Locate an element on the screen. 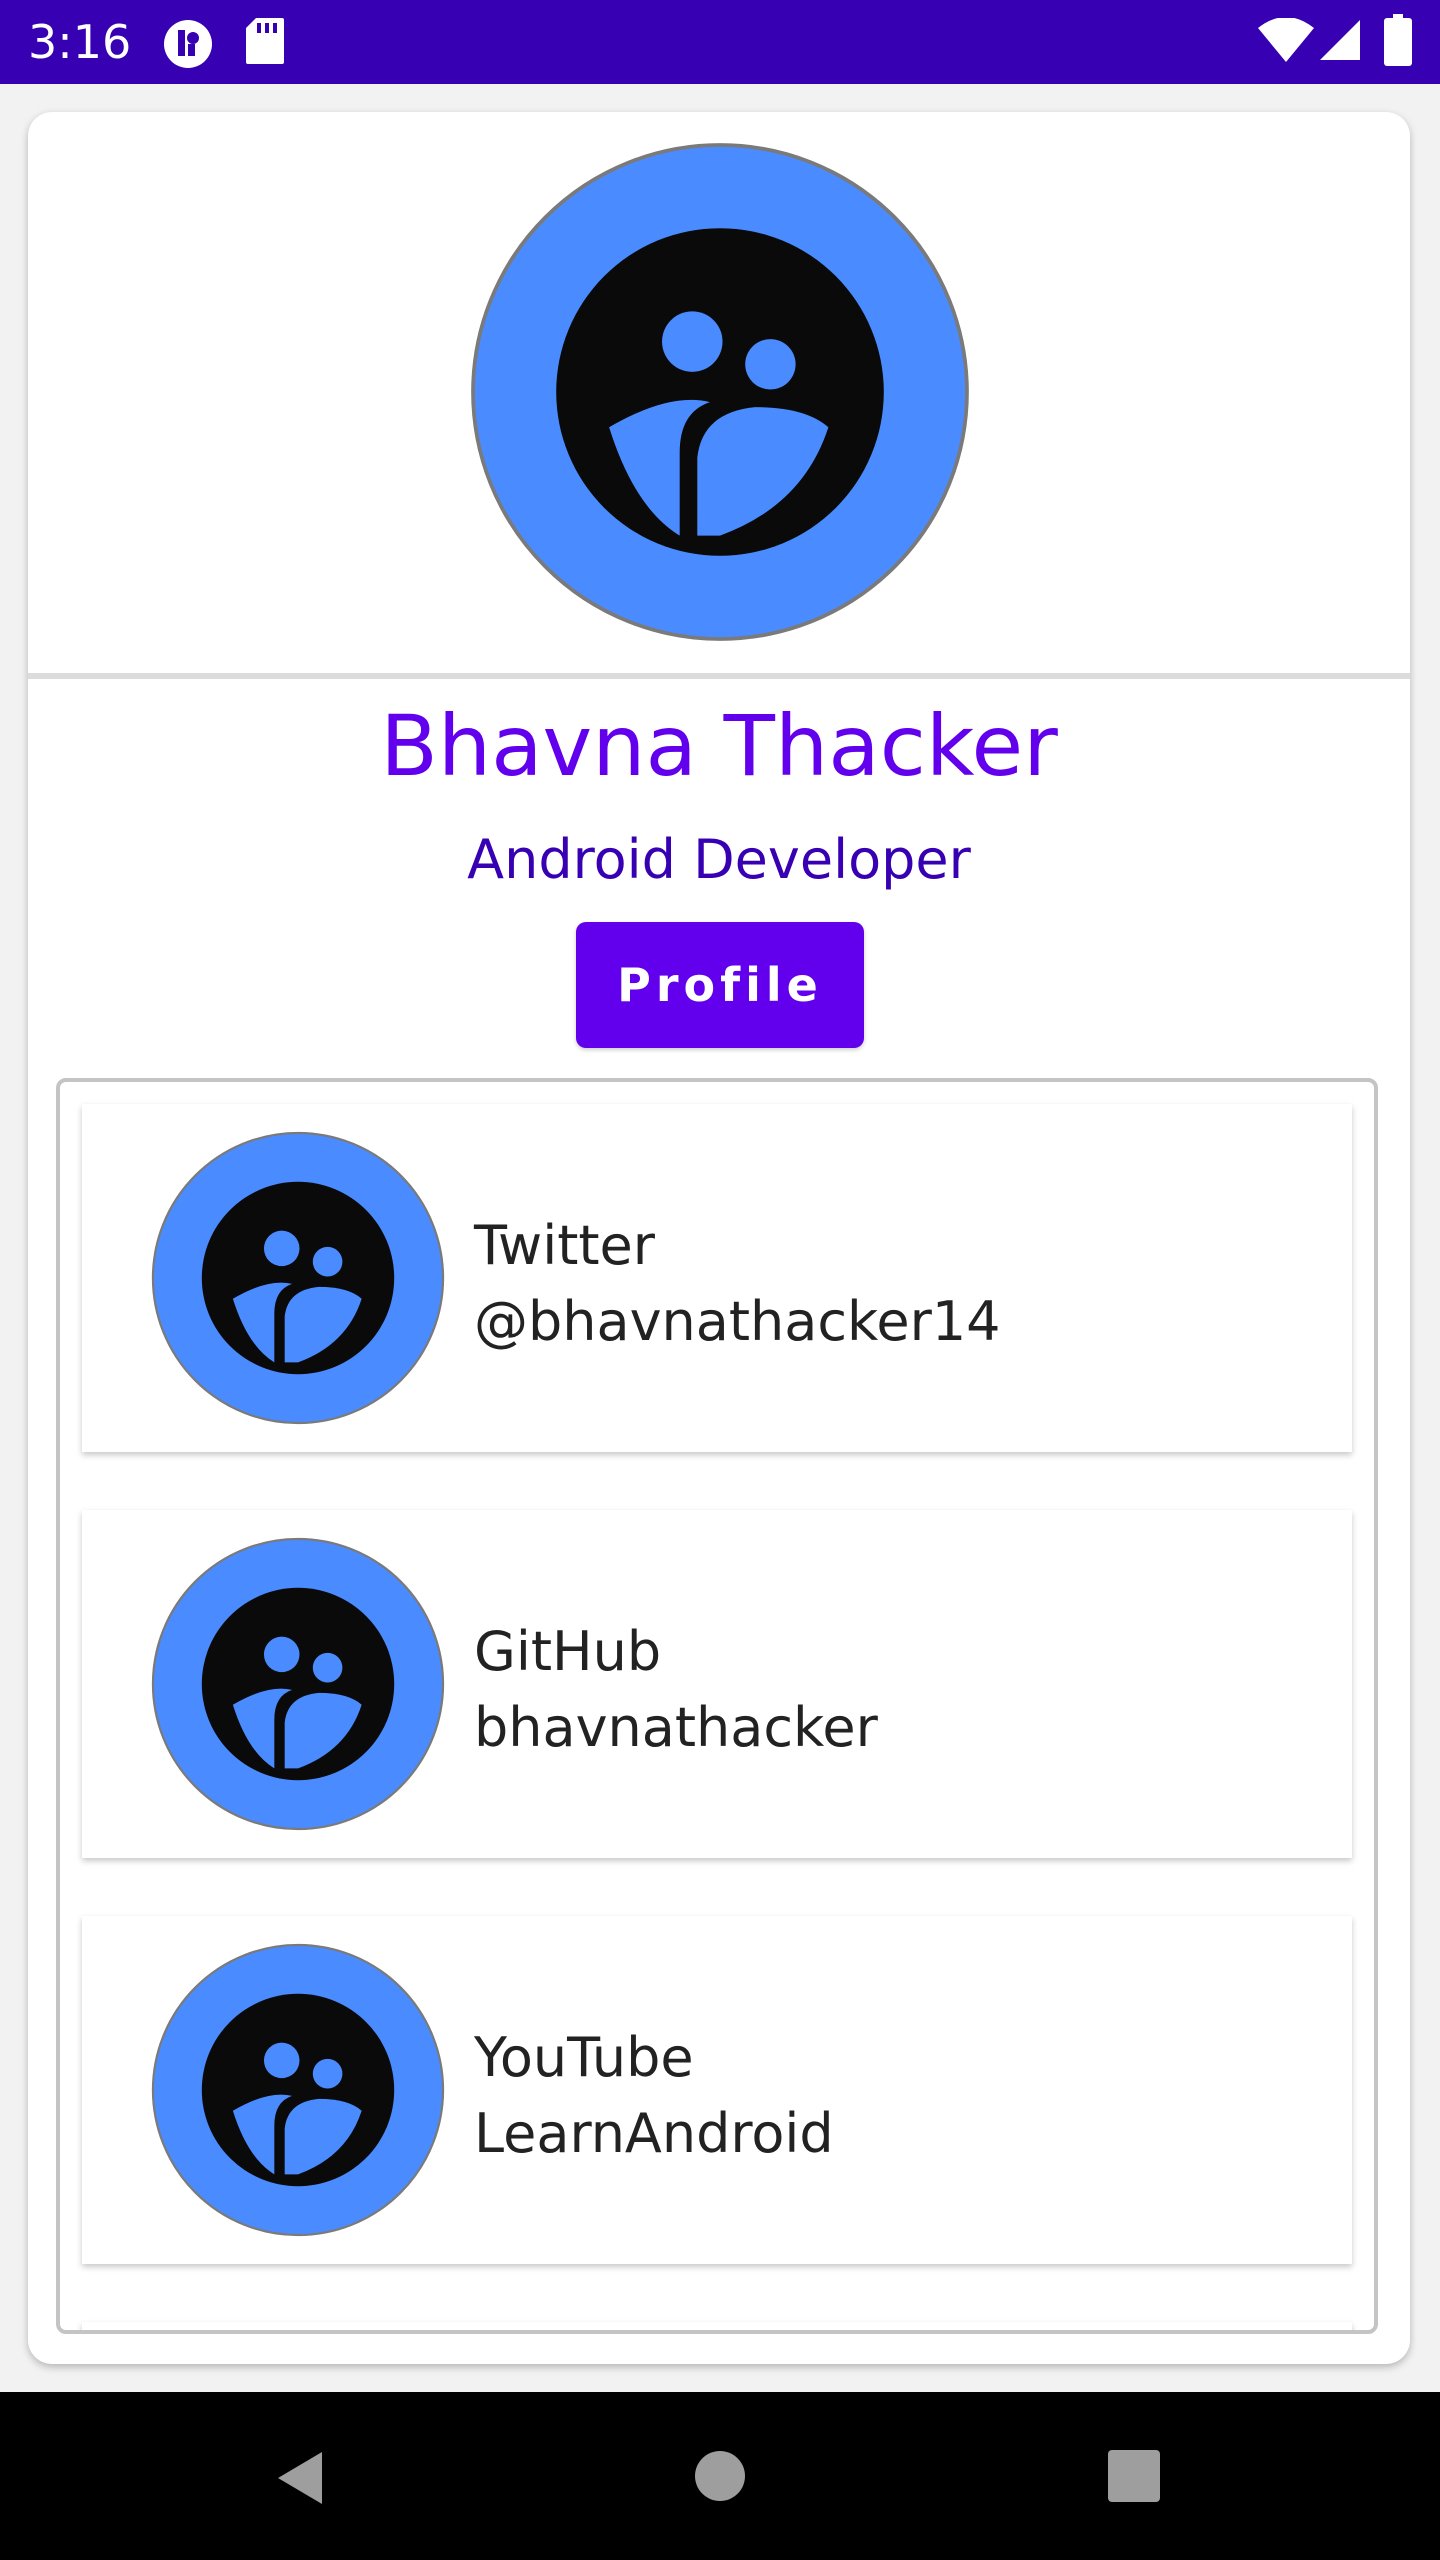 The image size is (1440, 2560). link-text: YouTube LearnAndroid is located at coordinates (654, 2096).